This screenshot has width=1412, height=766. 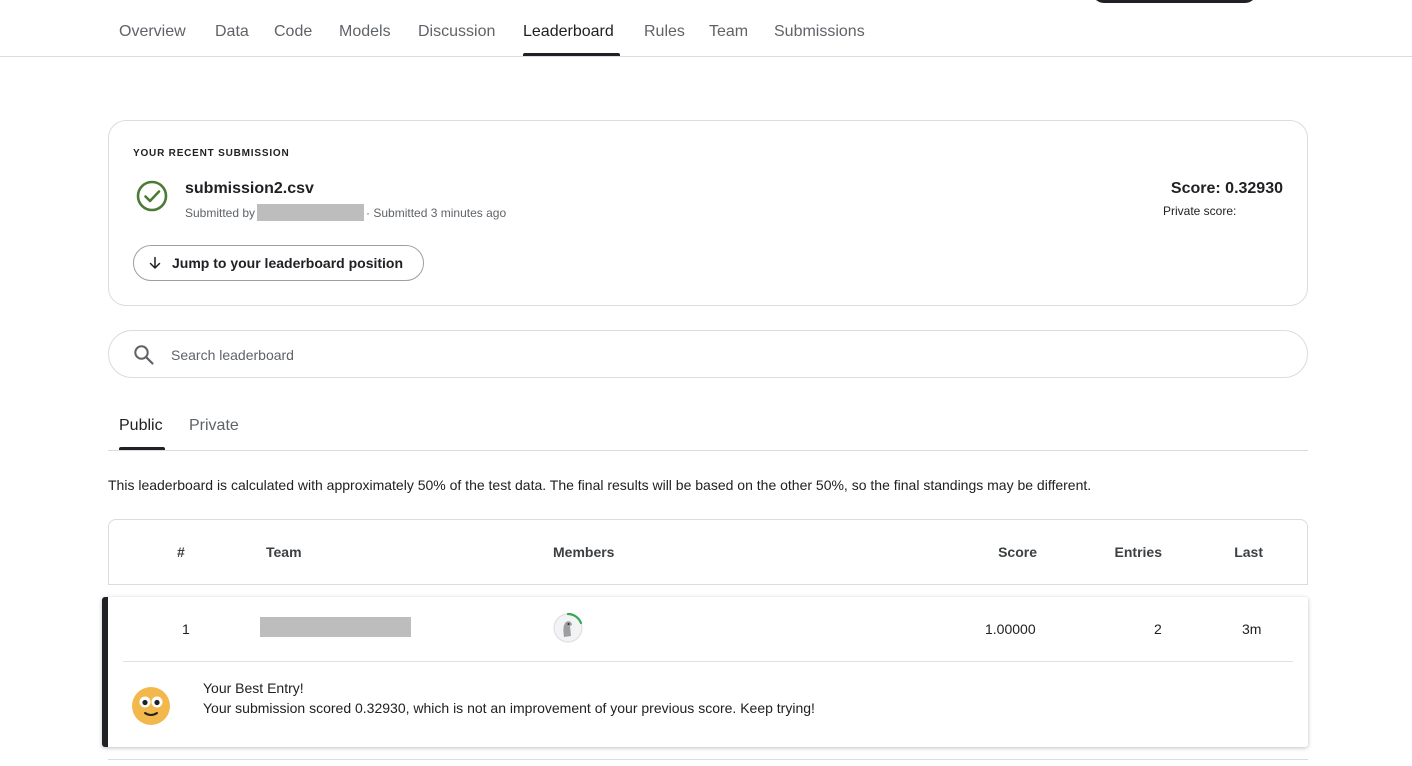 I want to click on search-icon, so click(x=144, y=355).